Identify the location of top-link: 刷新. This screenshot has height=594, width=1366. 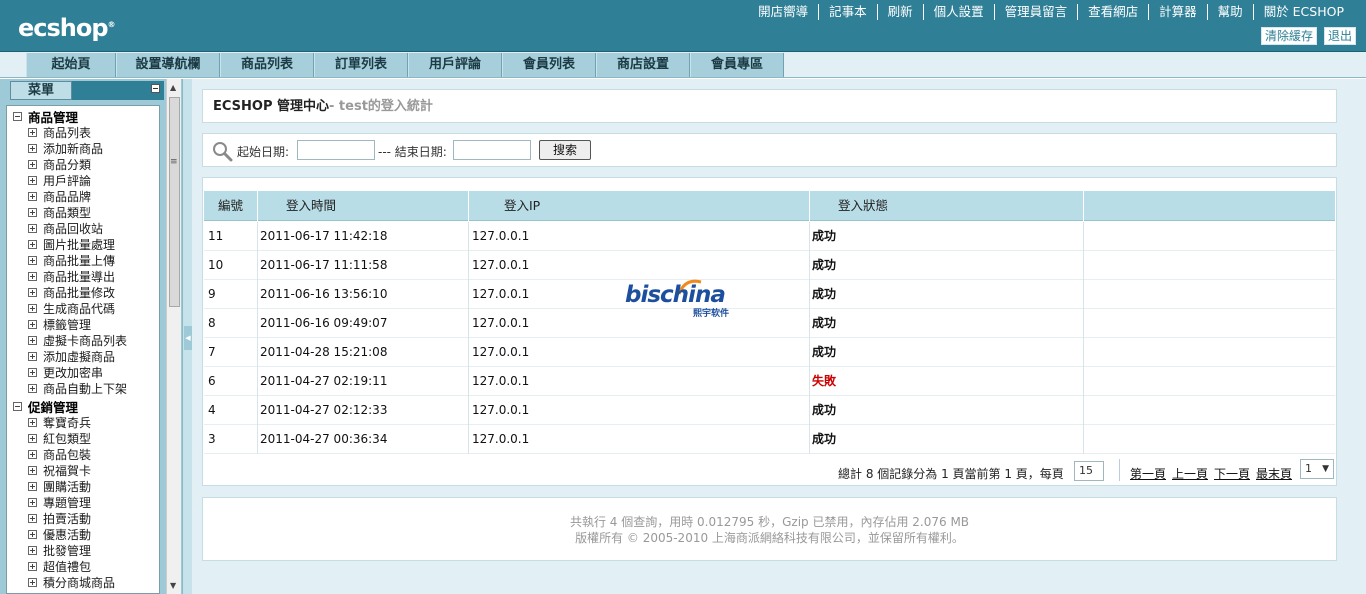
(899, 12).